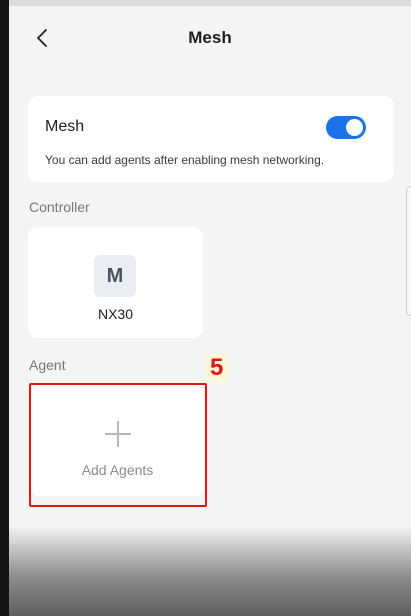 The image size is (411, 616). I want to click on agent-section-label: Agent, so click(47, 365).